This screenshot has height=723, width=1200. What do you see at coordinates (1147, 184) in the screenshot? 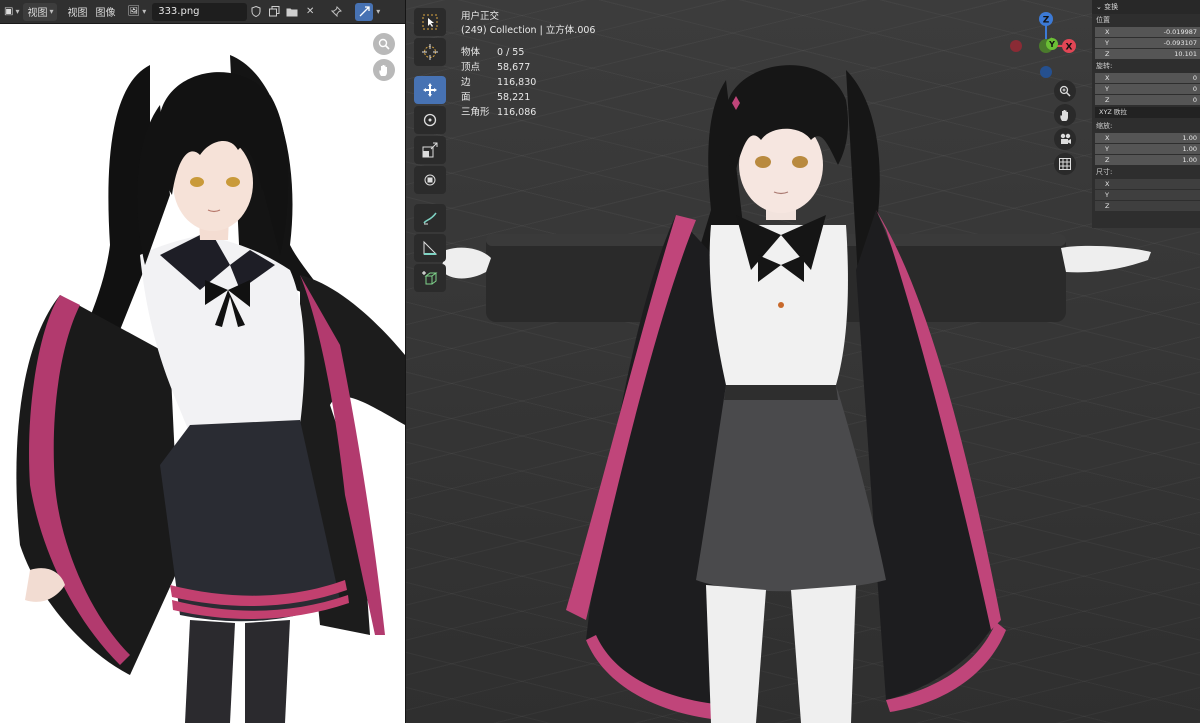
I see `dimensions-x-field: X` at bounding box center [1147, 184].